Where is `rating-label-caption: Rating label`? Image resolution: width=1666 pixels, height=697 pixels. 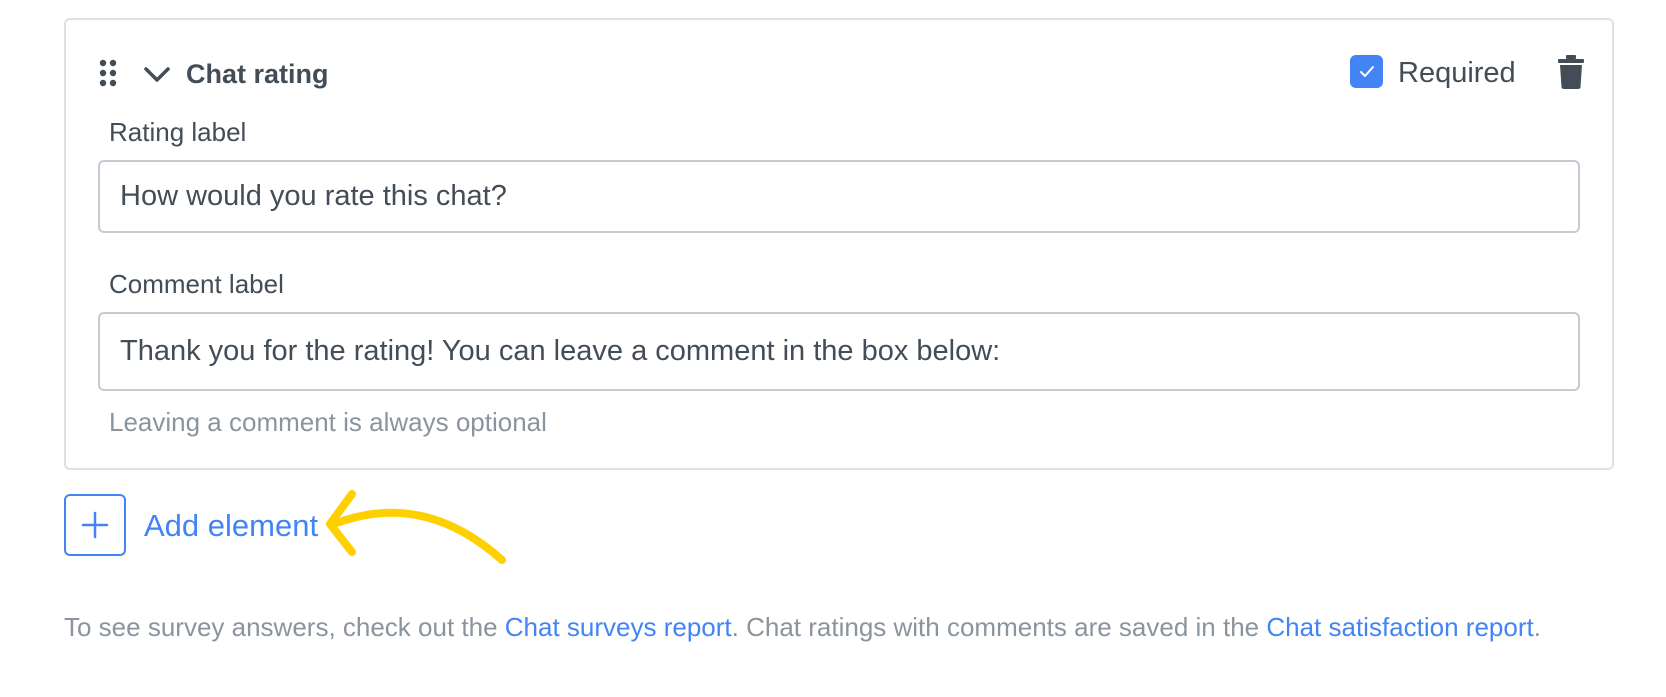
rating-label-caption: Rating label is located at coordinates (178, 132).